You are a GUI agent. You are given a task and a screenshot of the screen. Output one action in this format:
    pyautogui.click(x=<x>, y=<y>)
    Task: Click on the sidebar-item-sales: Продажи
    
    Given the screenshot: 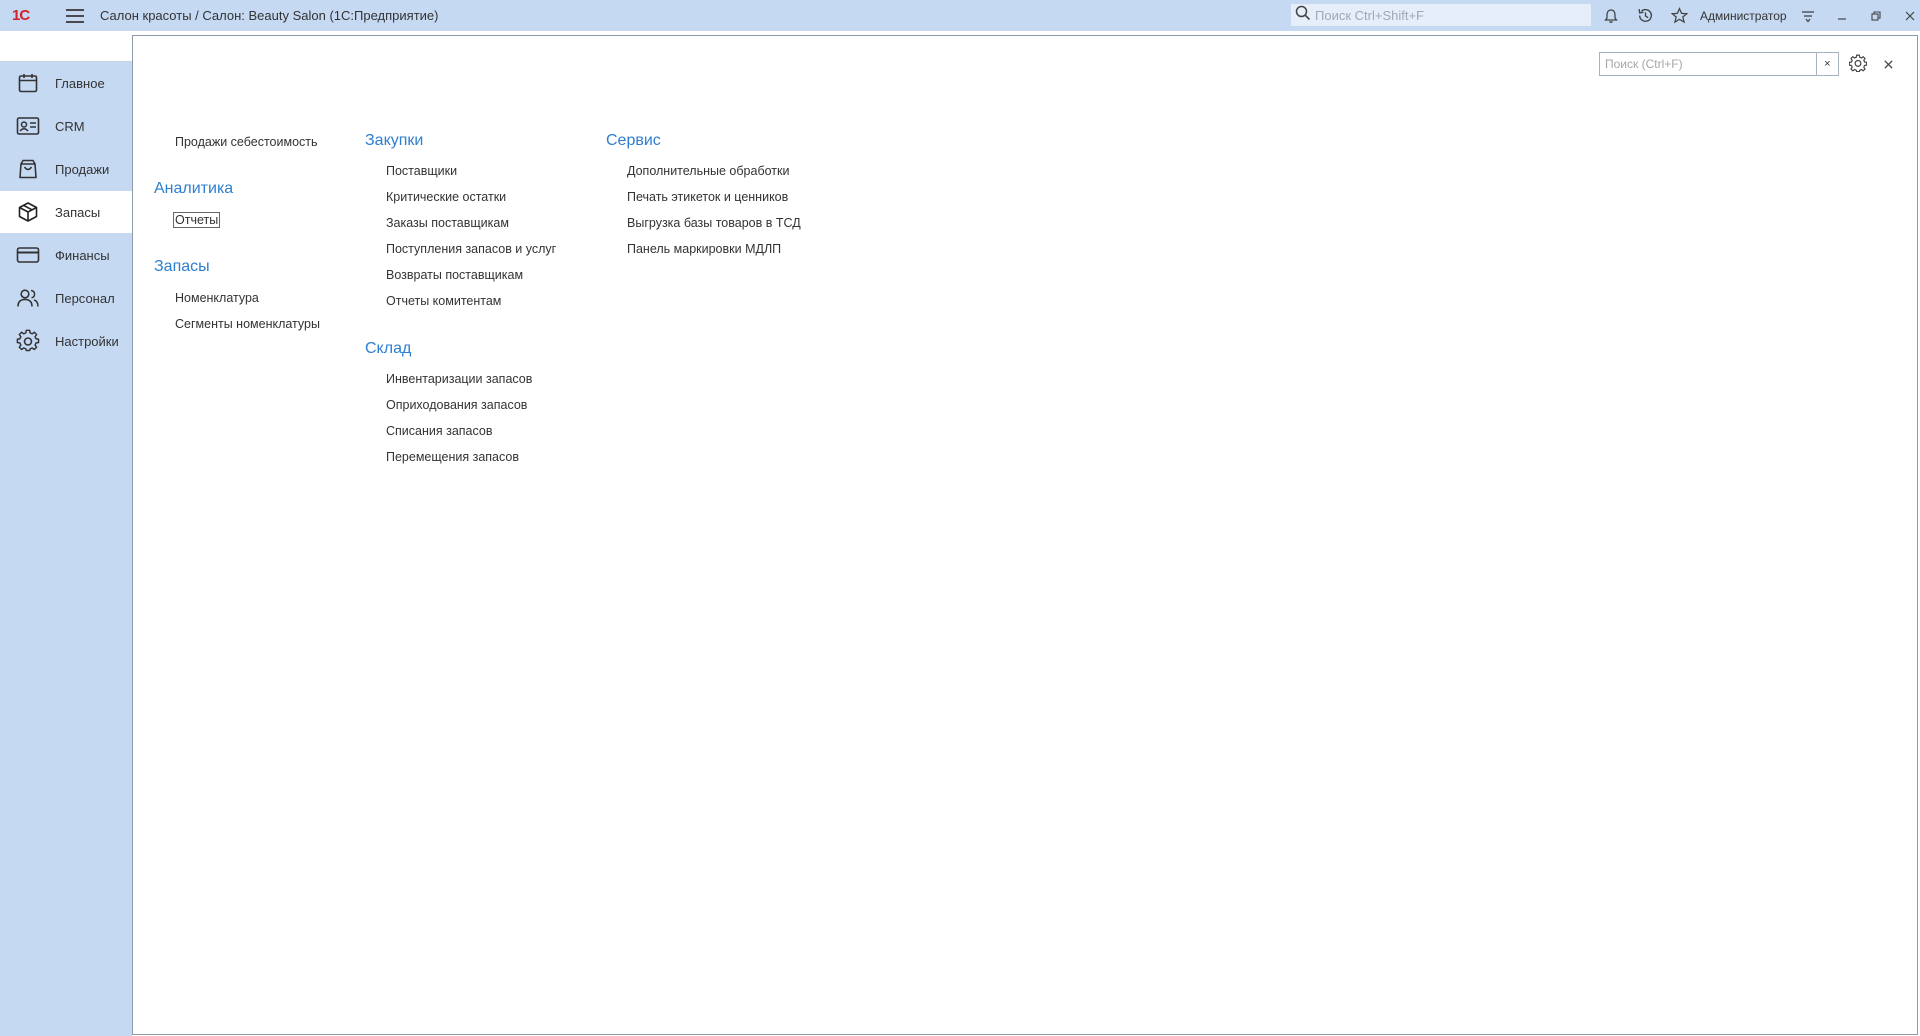 What is the action you would take?
    pyautogui.click(x=66, y=169)
    